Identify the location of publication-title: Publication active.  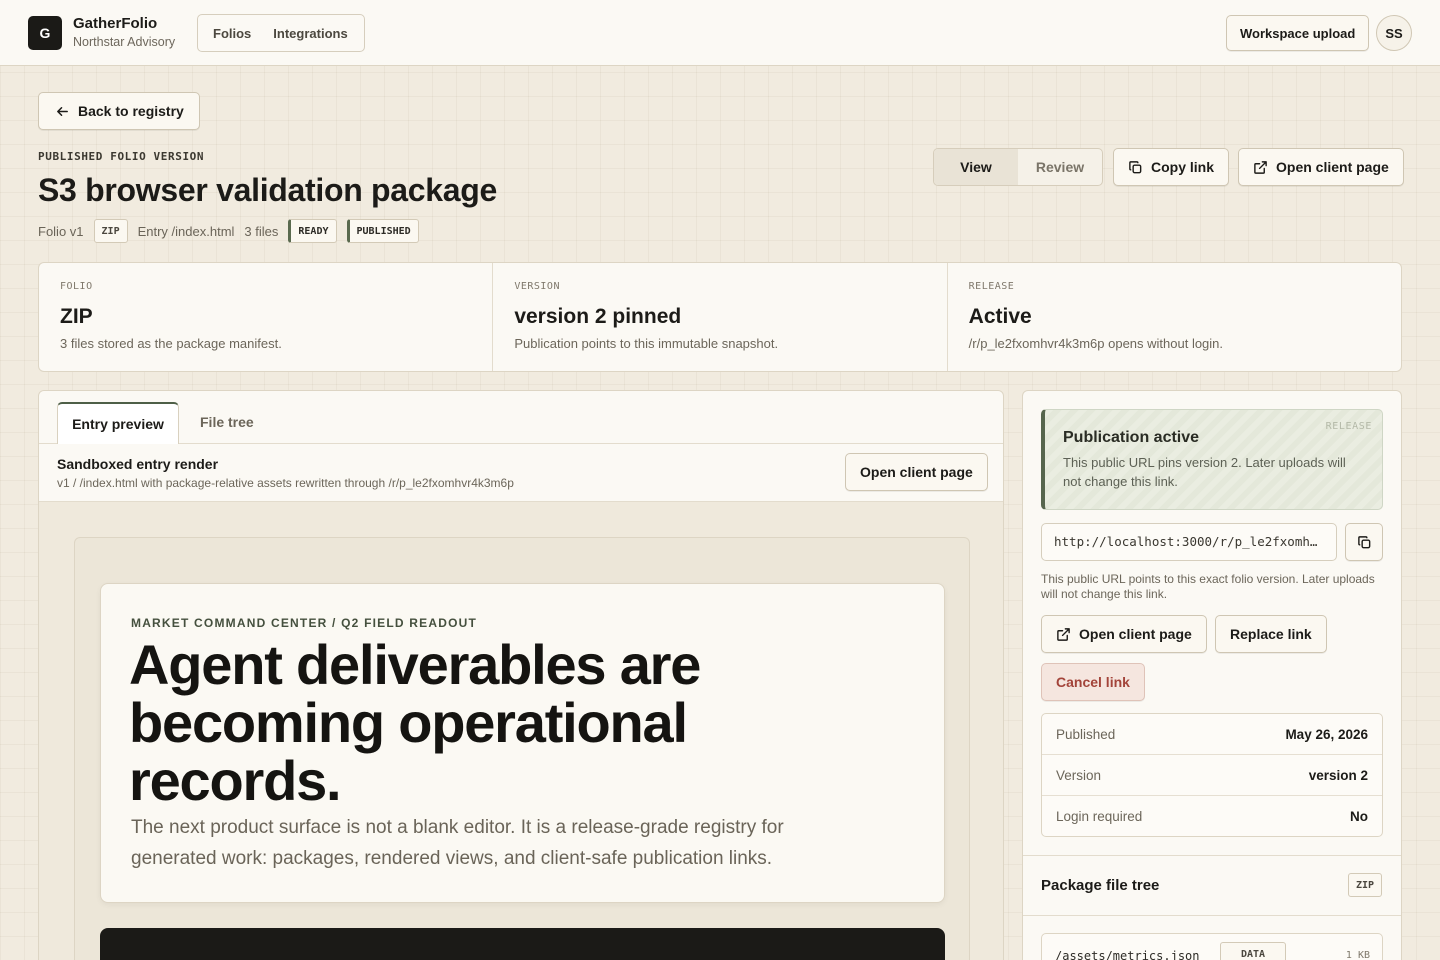
(1131, 437).